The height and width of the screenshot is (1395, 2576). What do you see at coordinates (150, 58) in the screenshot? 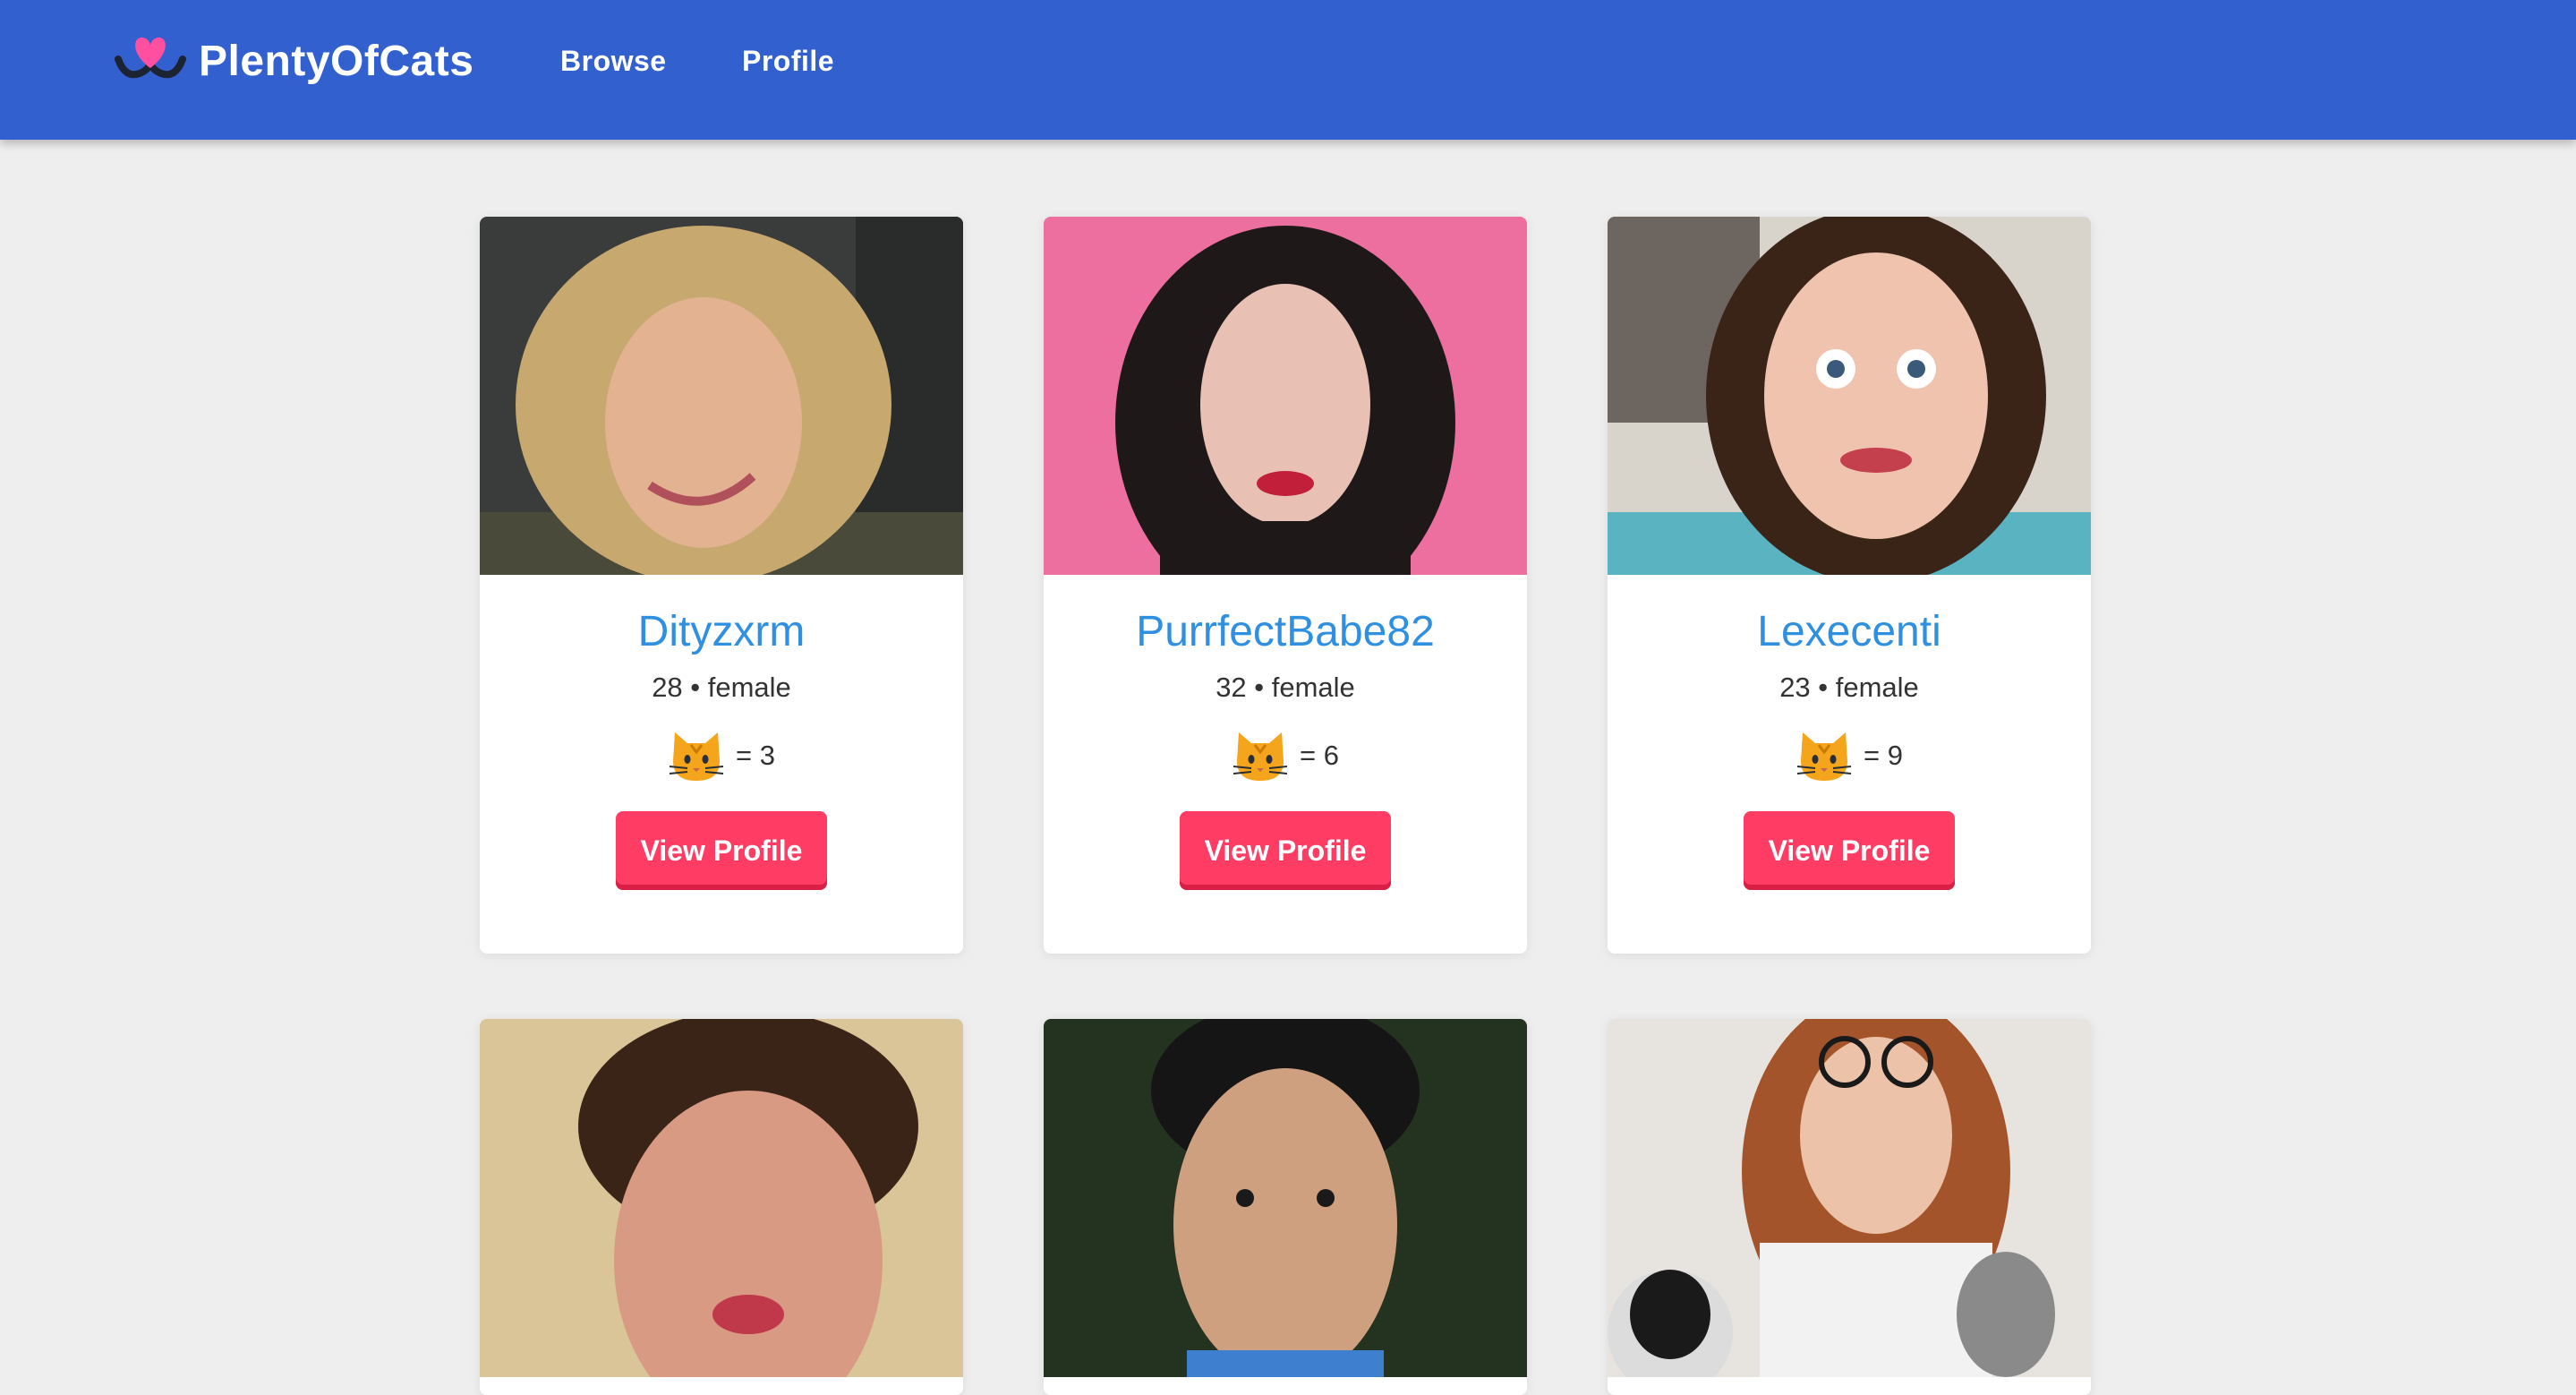
I see `heart-whiskers-logo-icon` at bounding box center [150, 58].